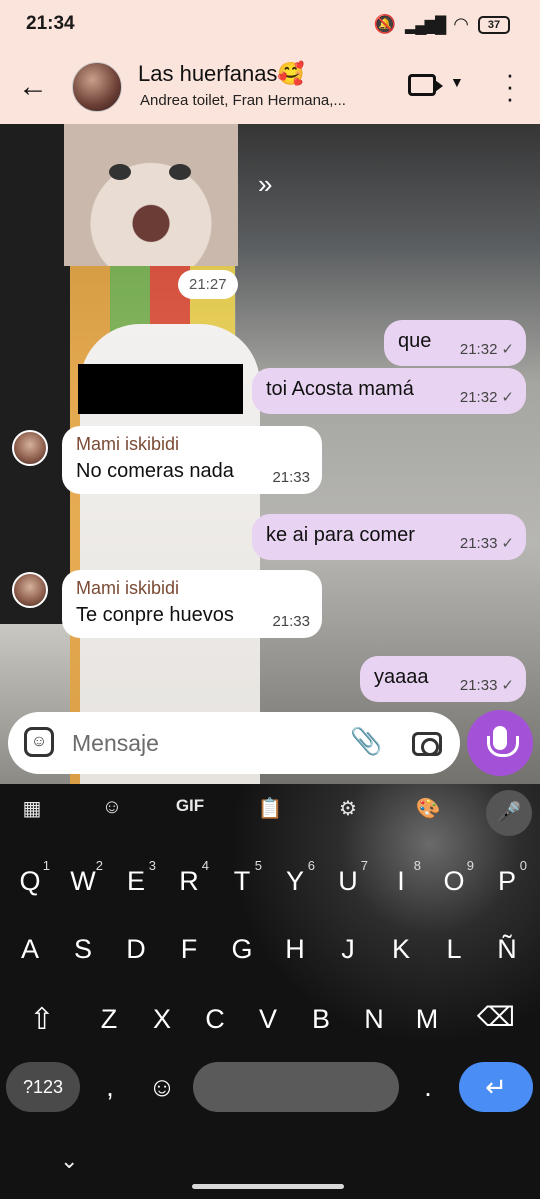  Describe the element at coordinates (401, 677) in the screenshot. I see `message-text: yaaaa` at that location.